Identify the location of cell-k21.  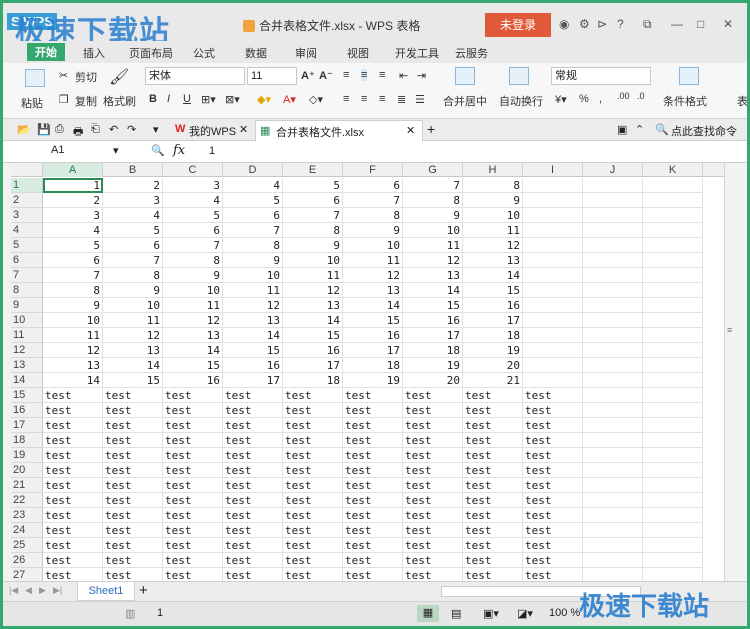
(673, 485).